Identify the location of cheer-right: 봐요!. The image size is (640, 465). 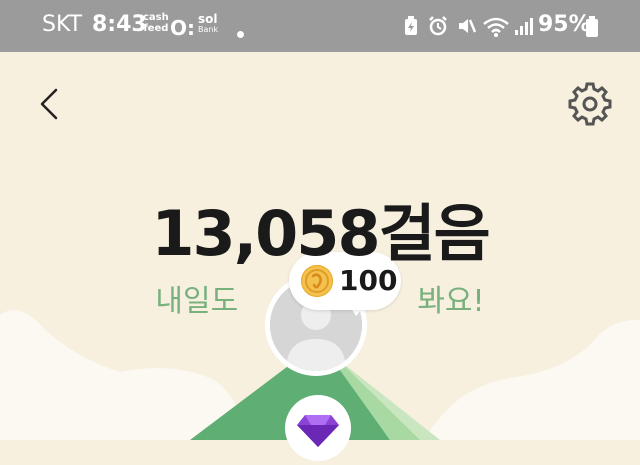
(451, 301).